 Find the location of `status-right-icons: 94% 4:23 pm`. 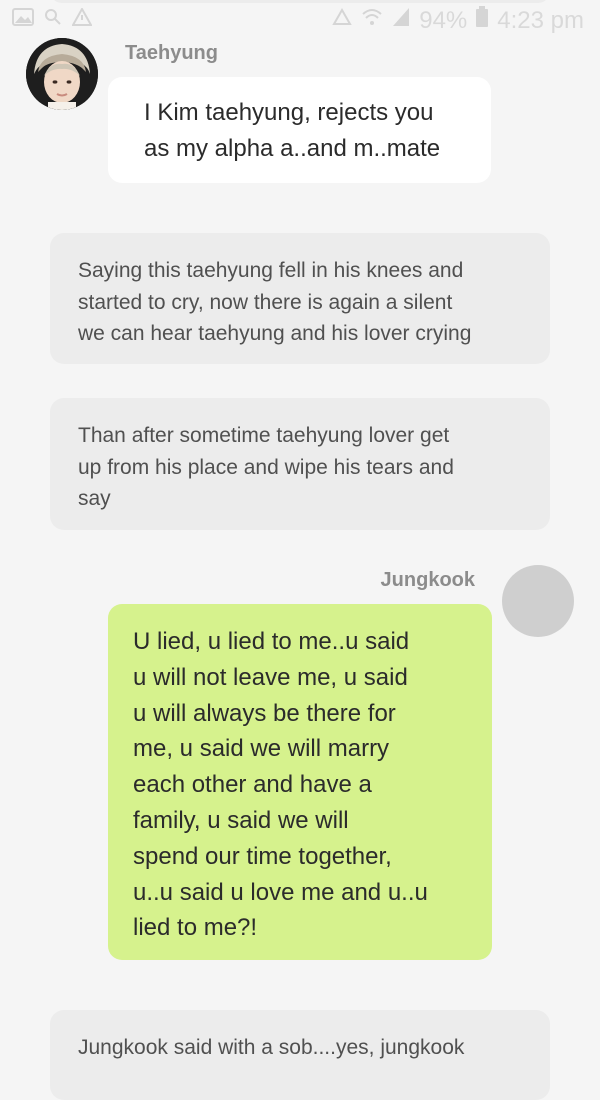

status-right-icons: 94% 4:23 pm is located at coordinates (457, 20).